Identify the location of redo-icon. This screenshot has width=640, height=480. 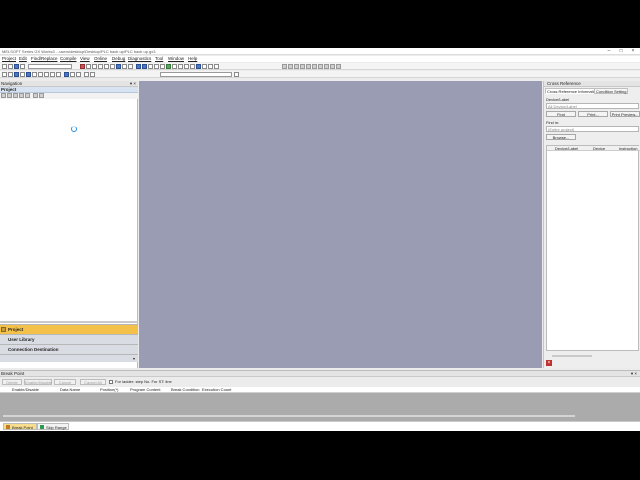
(106, 66).